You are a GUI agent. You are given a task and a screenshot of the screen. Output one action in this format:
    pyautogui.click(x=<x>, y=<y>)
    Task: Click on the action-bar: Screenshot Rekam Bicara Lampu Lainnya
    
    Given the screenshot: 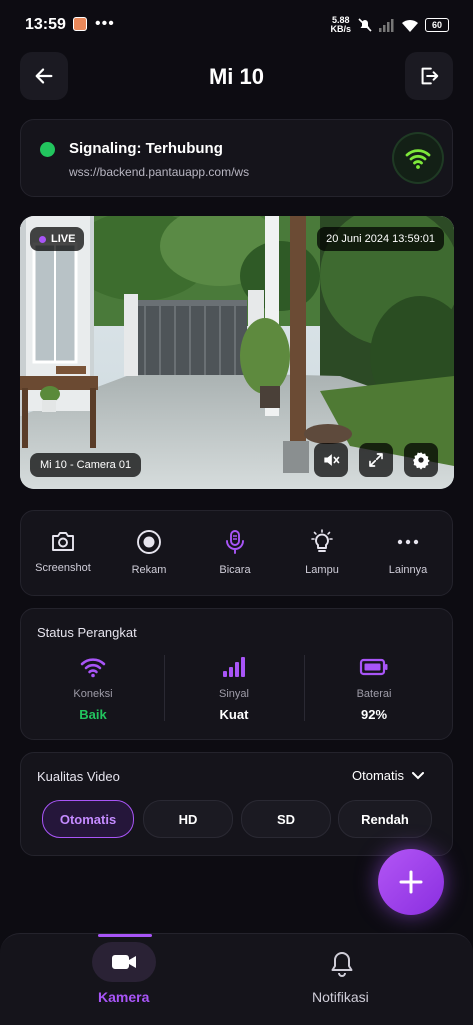 What is the action you would take?
    pyautogui.click(x=236, y=553)
    